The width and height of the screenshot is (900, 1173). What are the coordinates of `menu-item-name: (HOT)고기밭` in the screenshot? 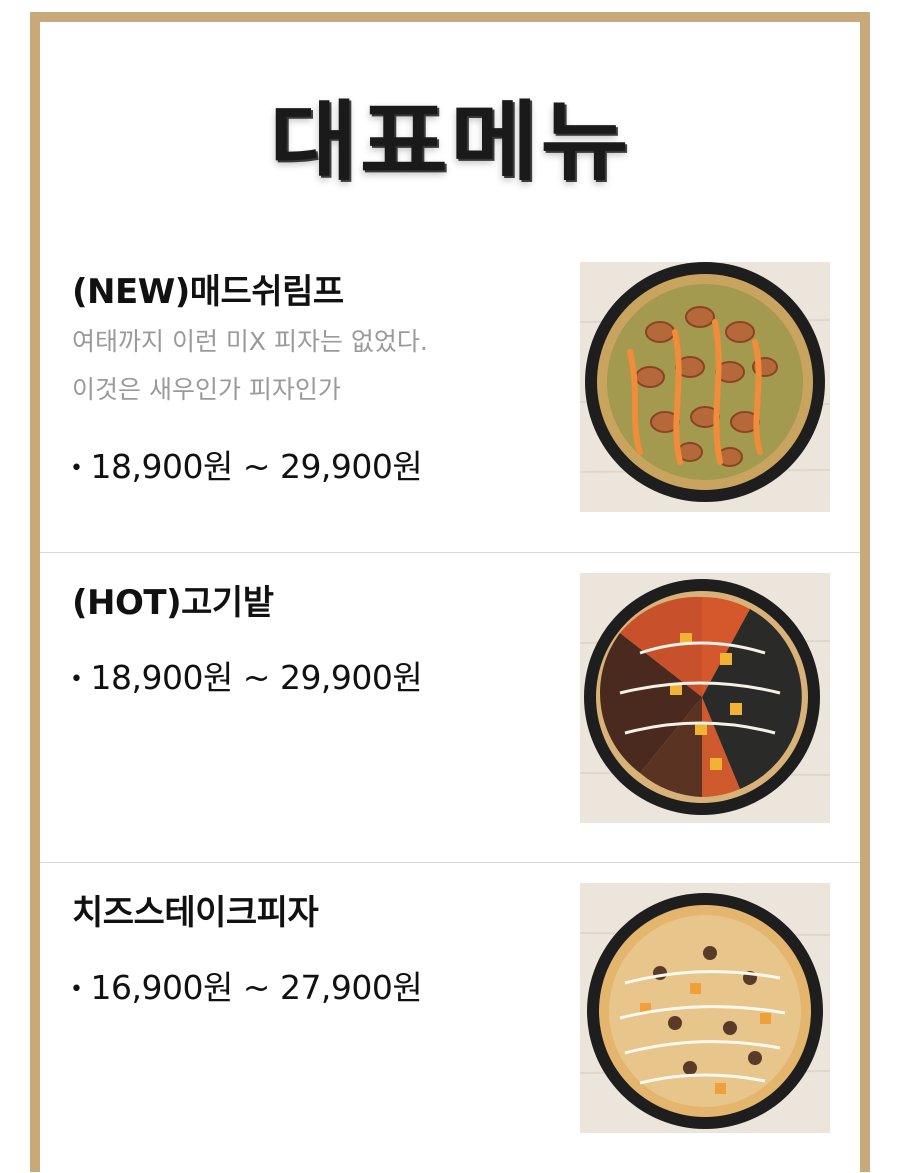 It's located at (173, 603).